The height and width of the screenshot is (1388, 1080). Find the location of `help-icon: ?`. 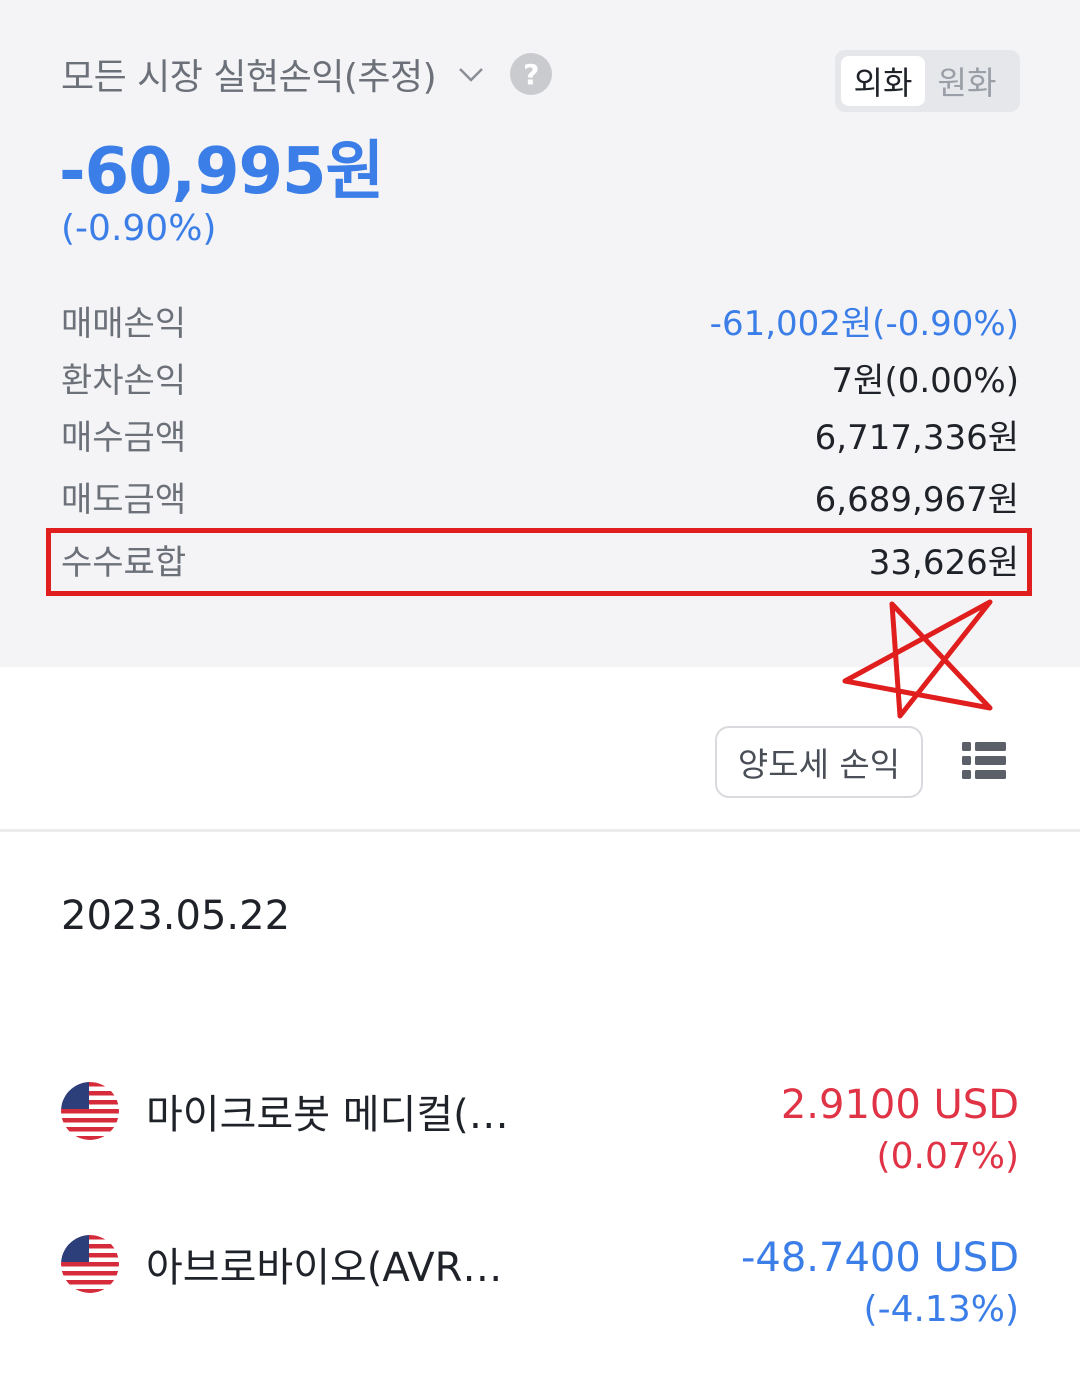

help-icon: ? is located at coordinates (531, 74).